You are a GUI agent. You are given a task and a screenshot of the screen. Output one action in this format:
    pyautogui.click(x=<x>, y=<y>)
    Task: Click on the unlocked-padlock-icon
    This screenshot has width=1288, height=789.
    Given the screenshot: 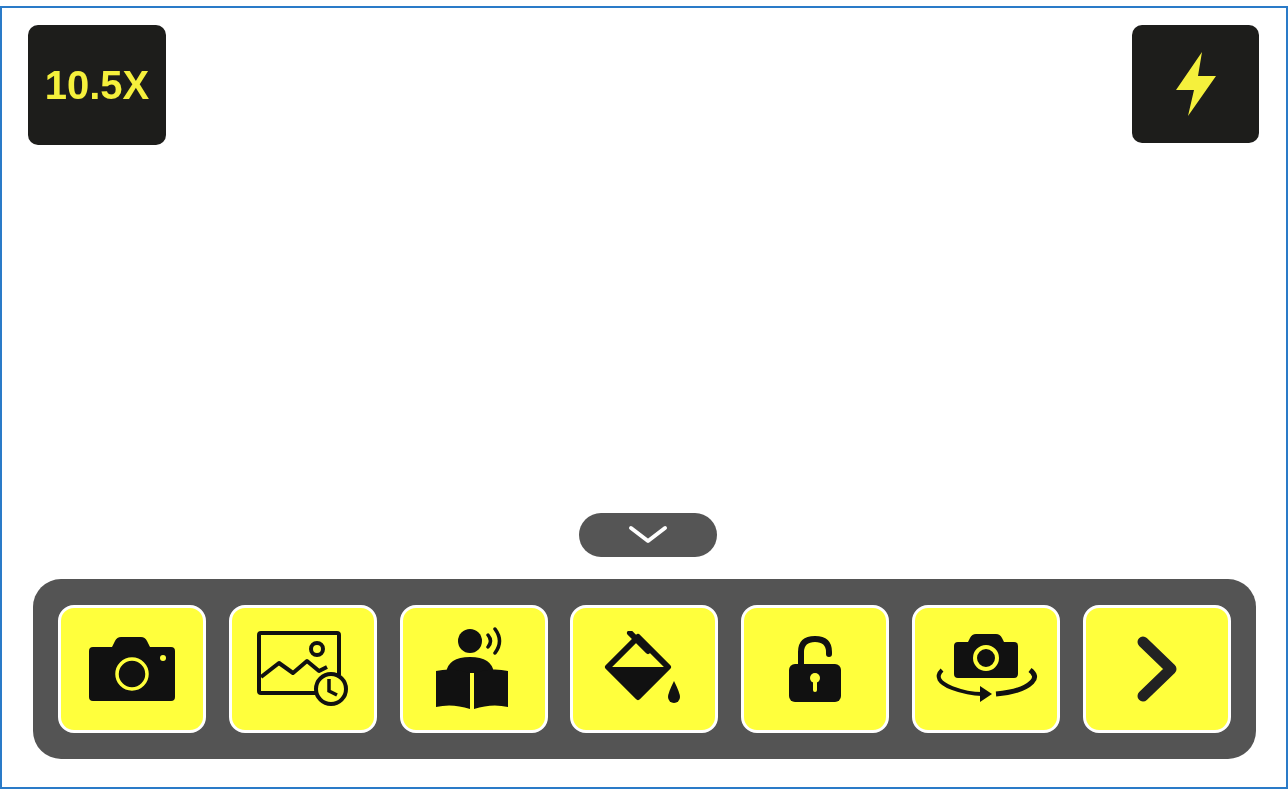 What is the action you would take?
    pyautogui.click(x=815, y=669)
    